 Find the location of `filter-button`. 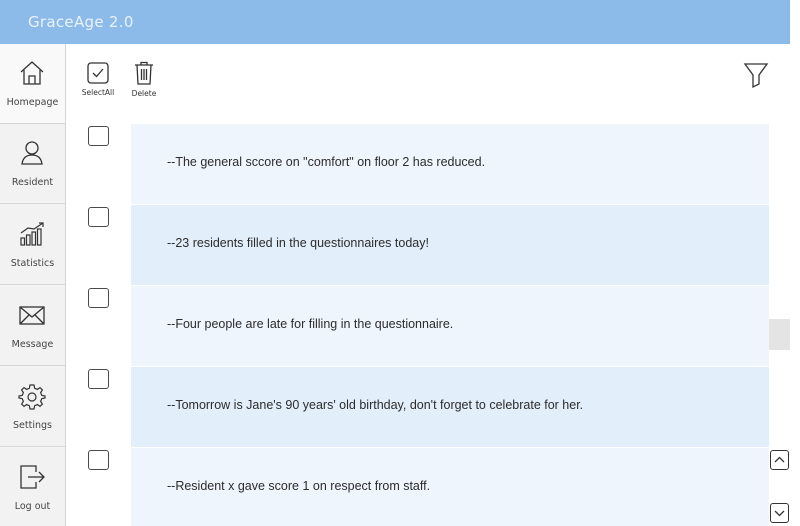

filter-button is located at coordinates (756, 75).